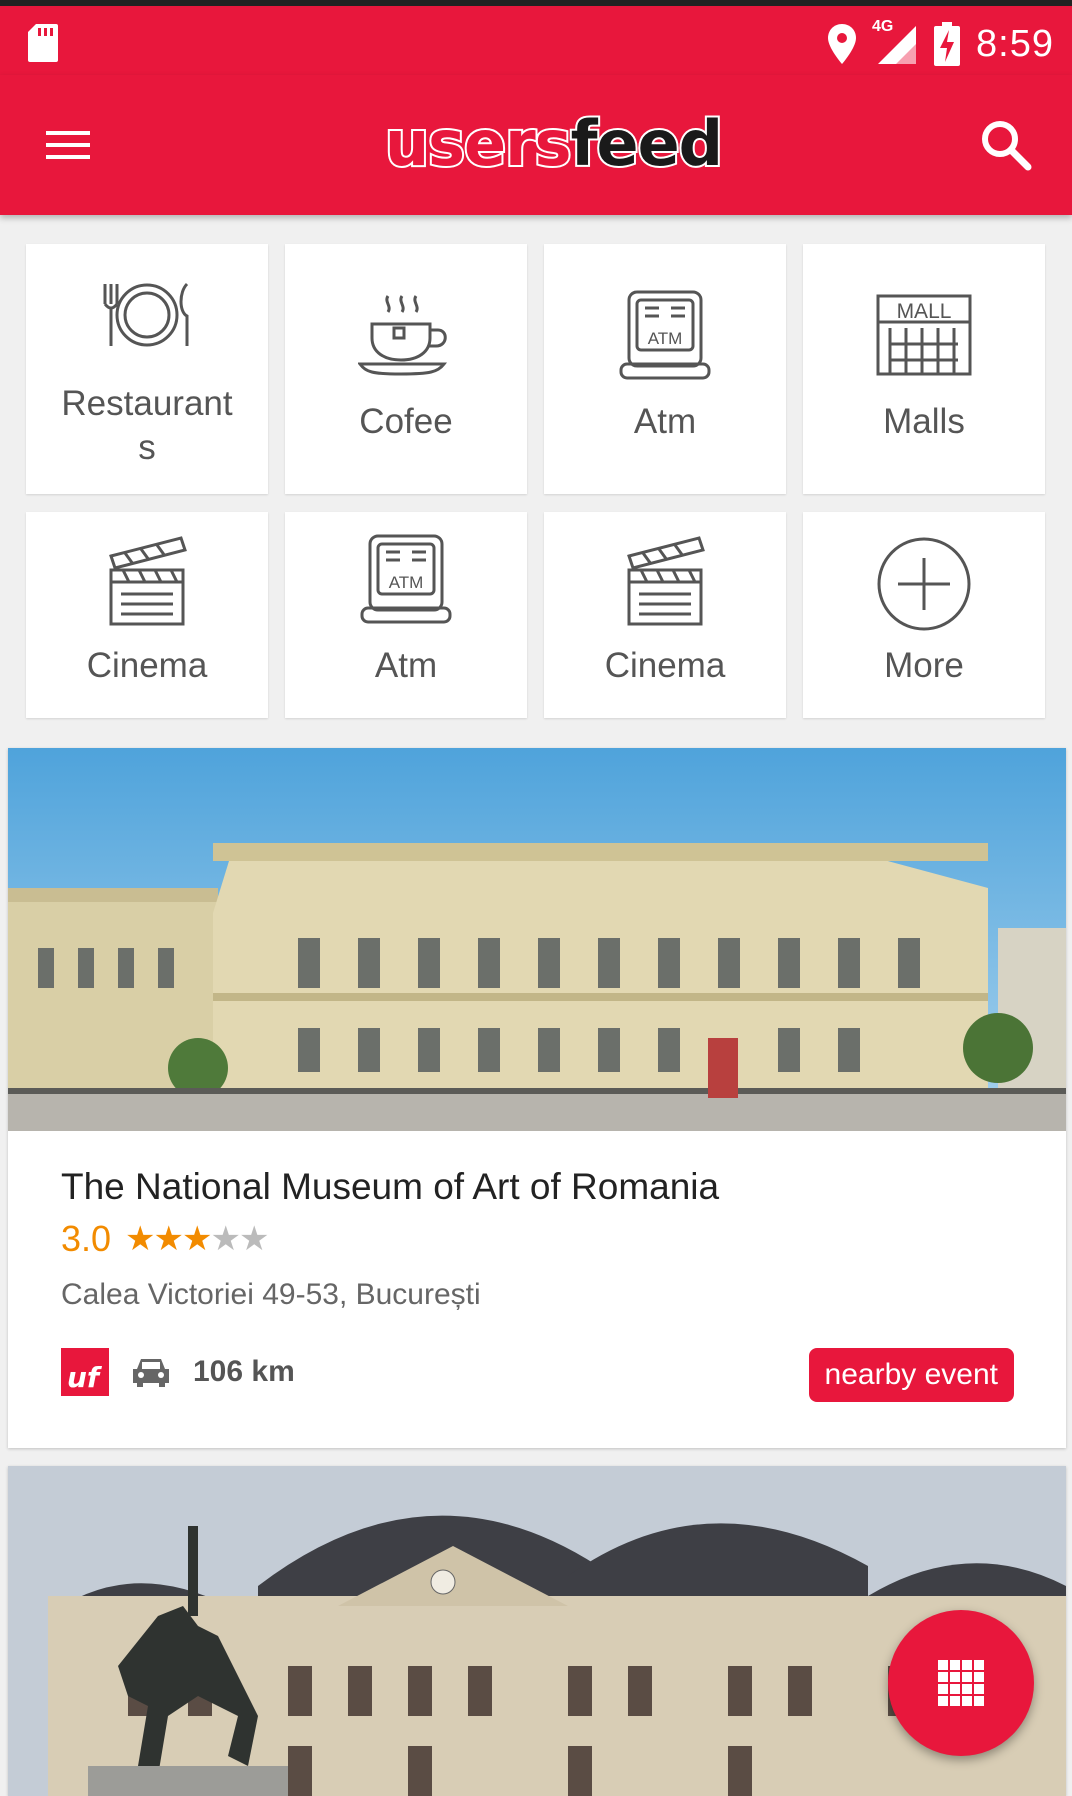 This screenshot has height=1796, width=1072. I want to click on add-circle-icon, so click(924, 584).